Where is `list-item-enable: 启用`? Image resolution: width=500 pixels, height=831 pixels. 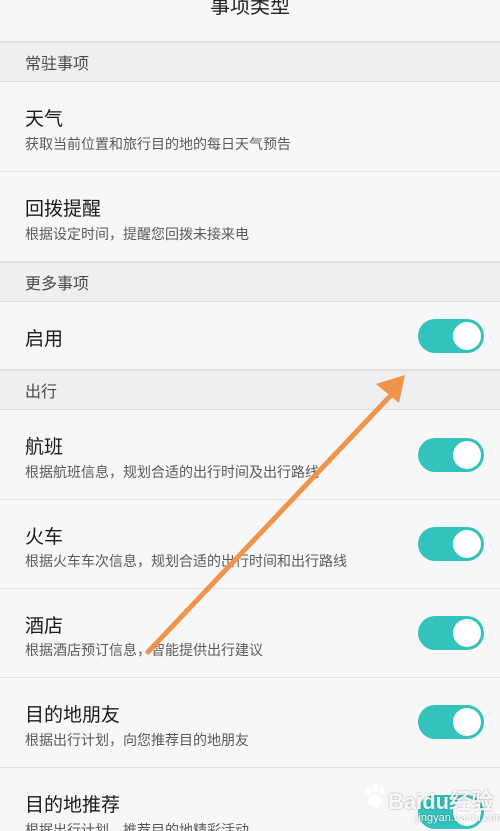
list-item-enable: 启用 is located at coordinates (250, 336).